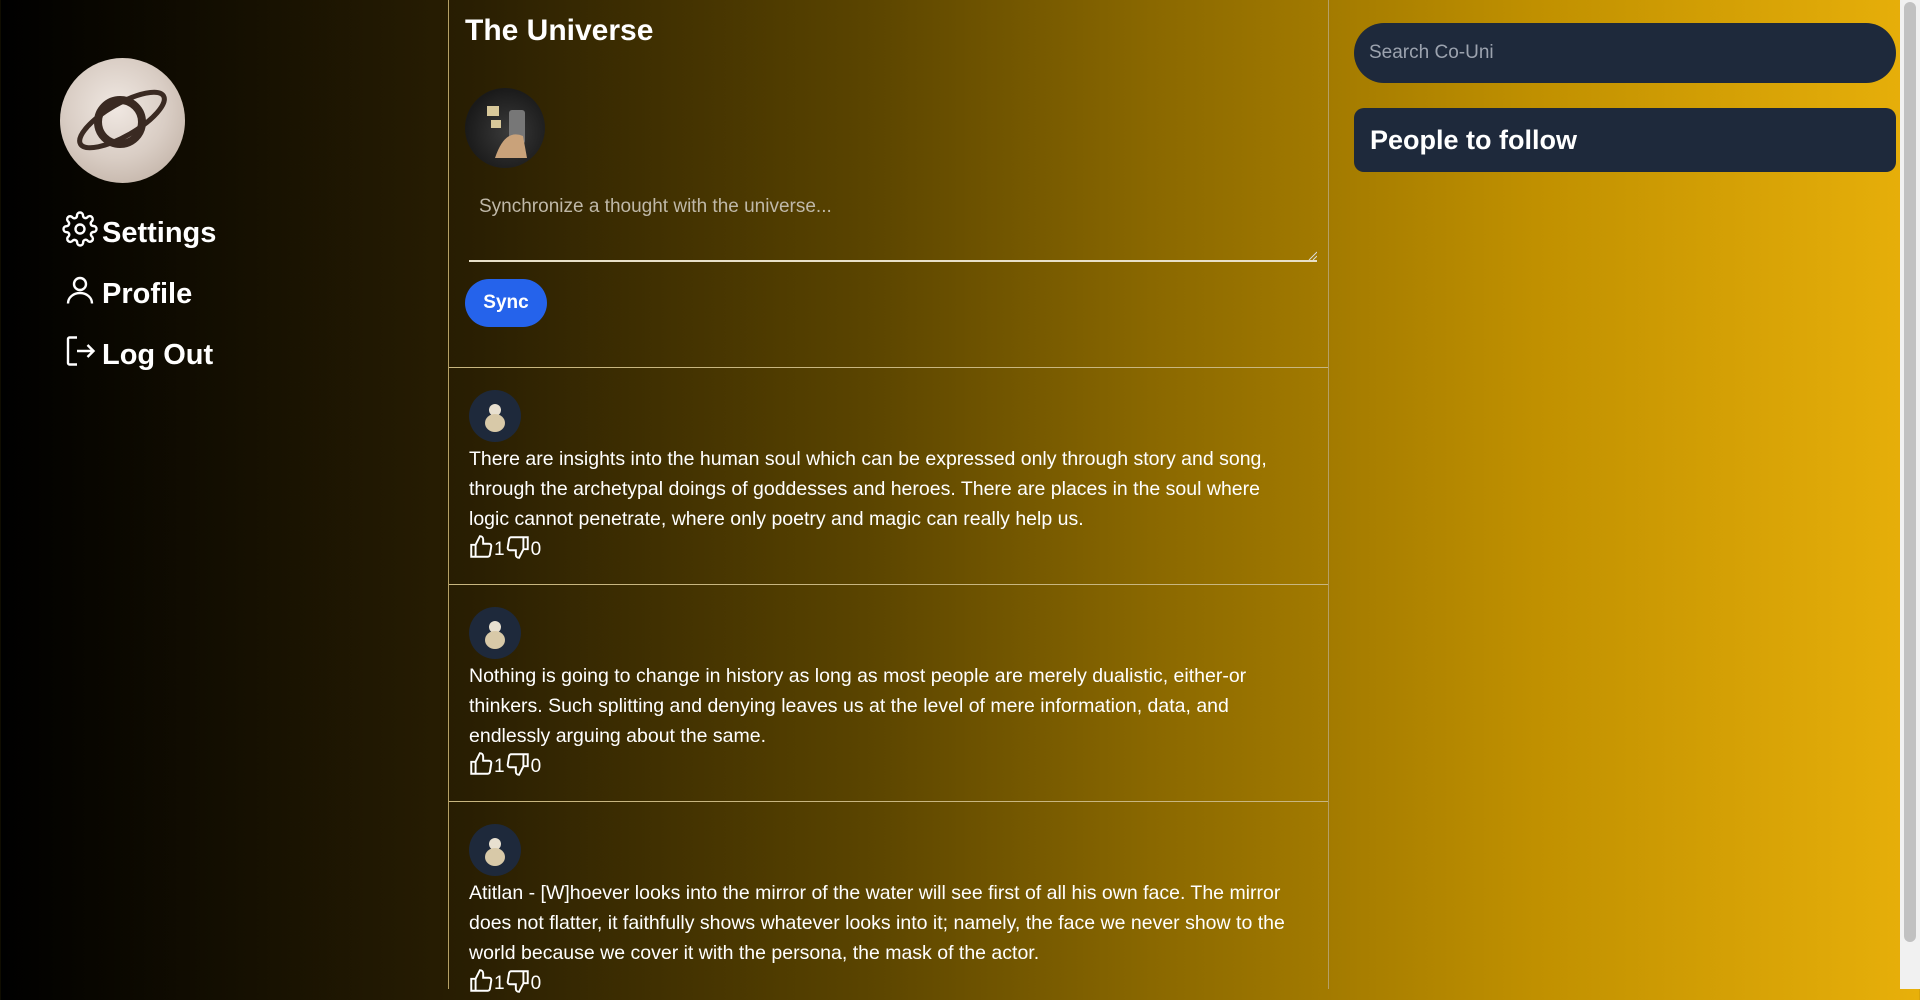 Image resolution: width=1920 pixels, height=1000 pixels. Describe the element at coordinates (159, 232) in the screenshot. I see `sidebar-item-label: Settings` at that location.